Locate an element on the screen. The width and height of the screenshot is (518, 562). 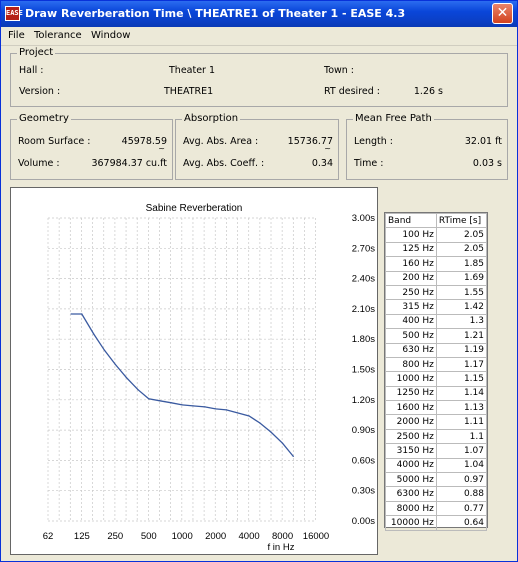
y-tick-label: 2.40s is located at coordinates (363, 279).